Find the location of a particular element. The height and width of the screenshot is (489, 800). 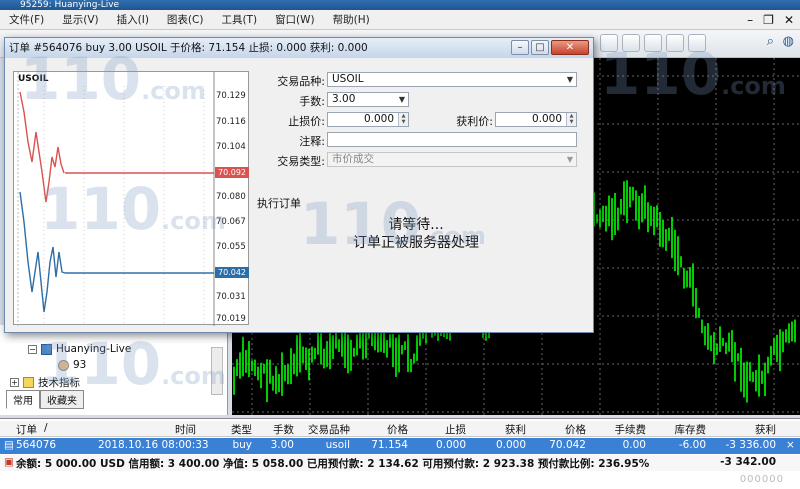

menu-file: 文件(F) is located at coordinates (26, 19).